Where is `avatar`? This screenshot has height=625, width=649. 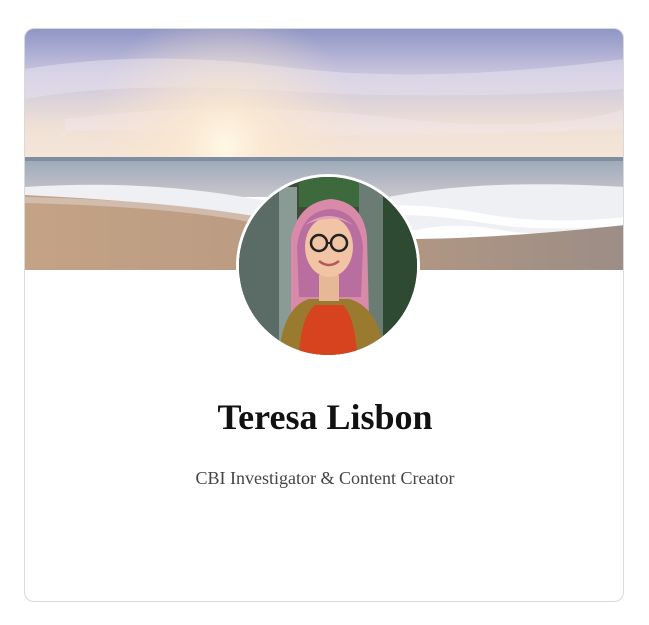
avatar is located at coordinates (328, 266).